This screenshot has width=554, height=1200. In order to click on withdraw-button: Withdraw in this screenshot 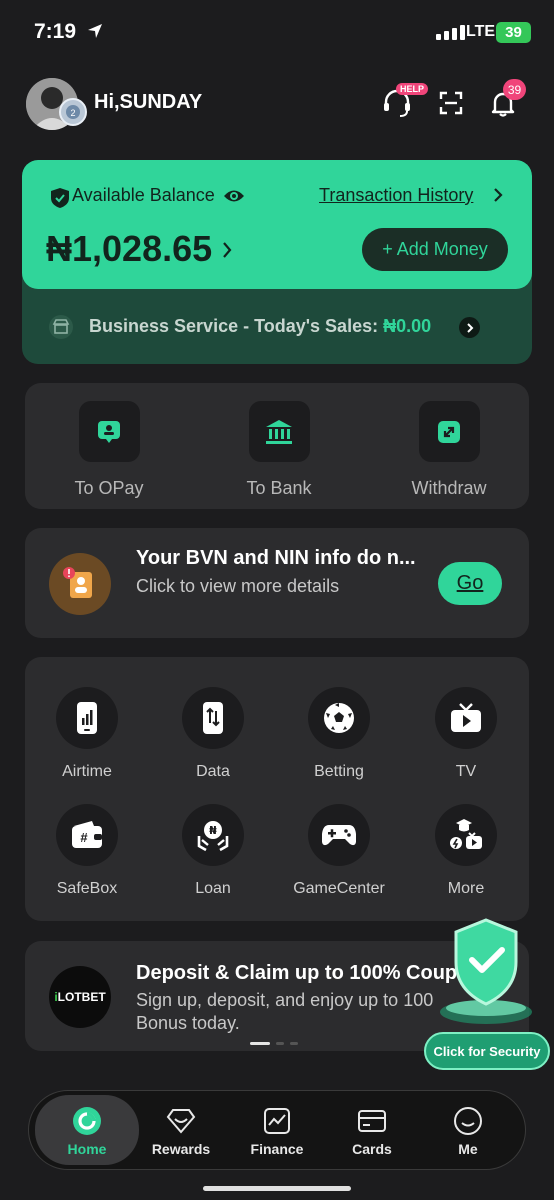, I will do `click(449, 450)`.